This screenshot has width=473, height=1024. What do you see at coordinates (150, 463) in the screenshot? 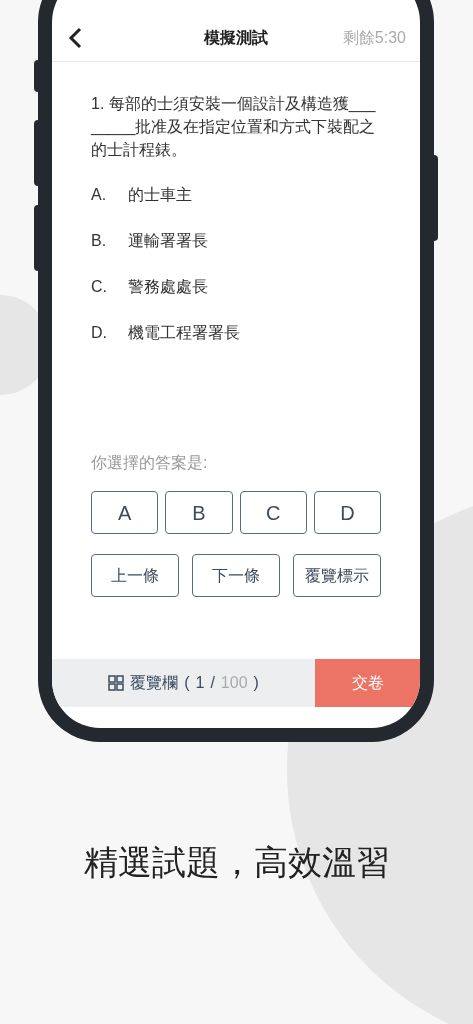
I see `answer-prompt: 你選擇的答案是:` at bounding box center [150, 463].